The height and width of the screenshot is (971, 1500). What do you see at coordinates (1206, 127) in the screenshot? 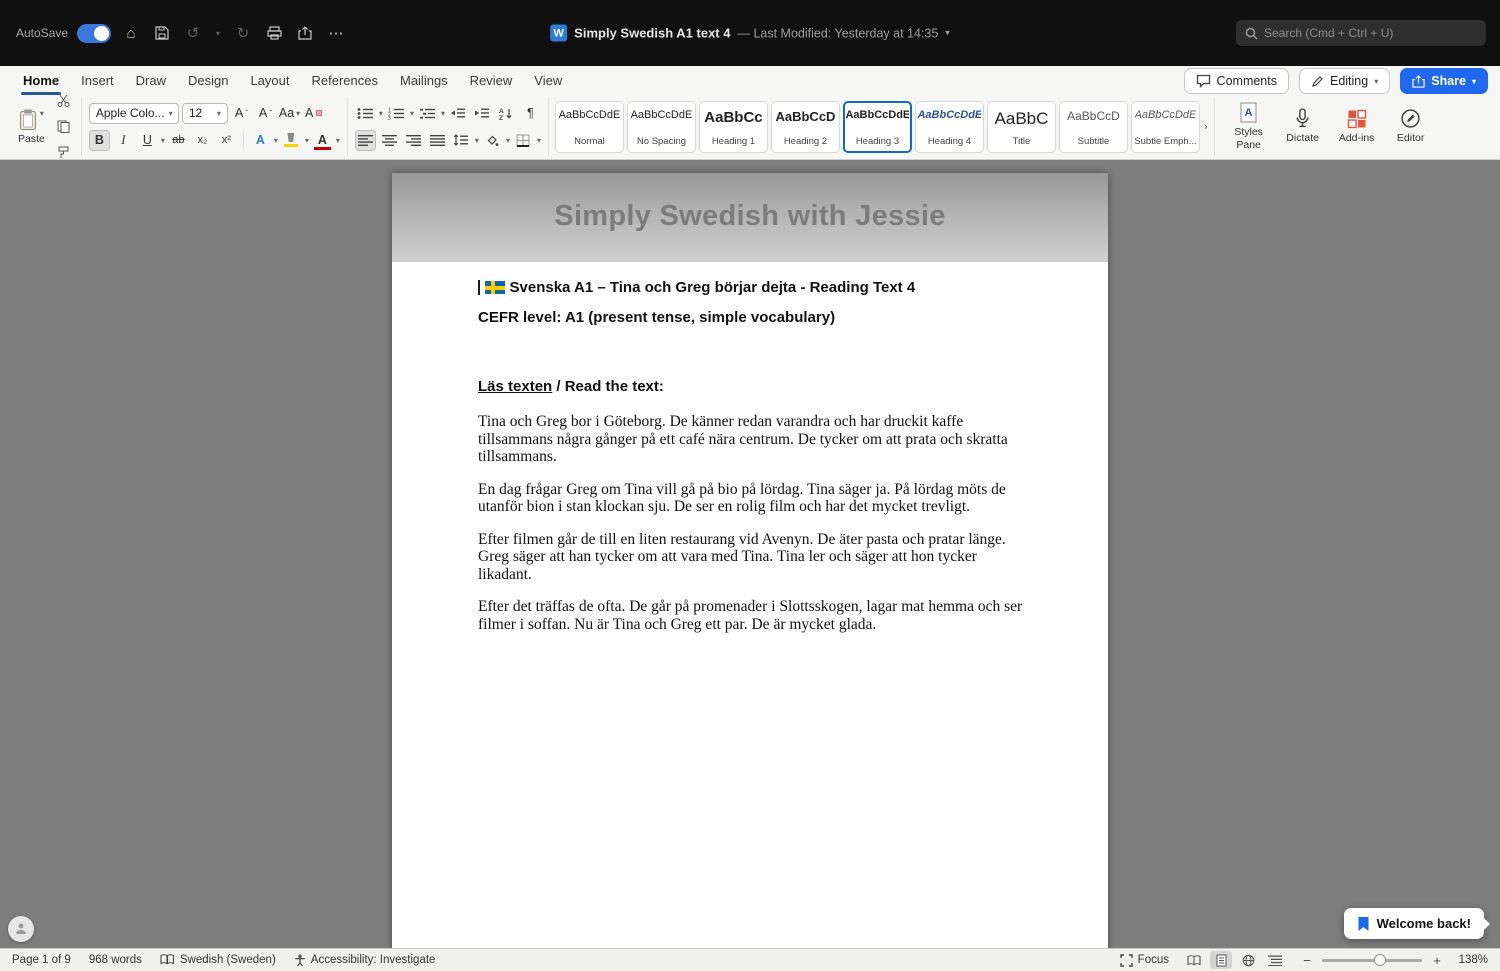
I see `styles-gallery-expand-icon: ›` at bounding box center [1206, 127].